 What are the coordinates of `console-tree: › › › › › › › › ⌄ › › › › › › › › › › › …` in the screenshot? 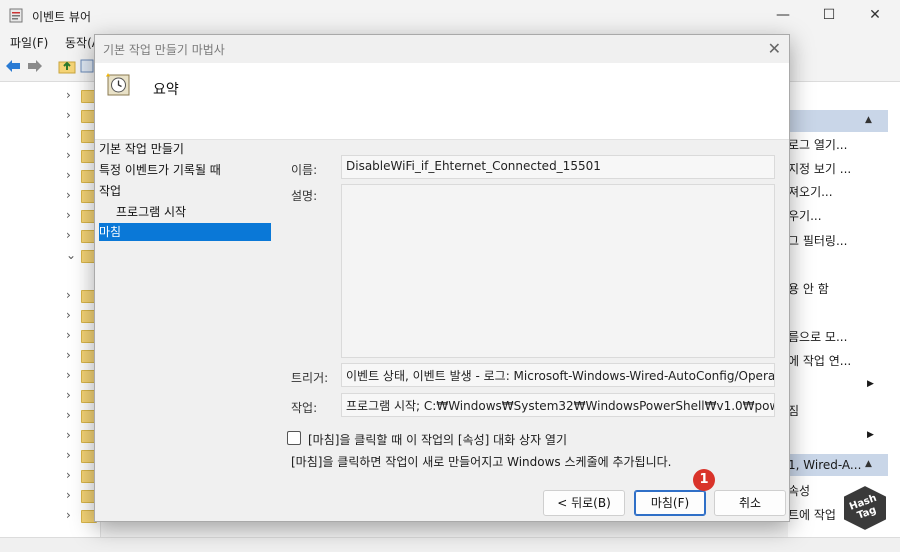 It's located at (50, 309).